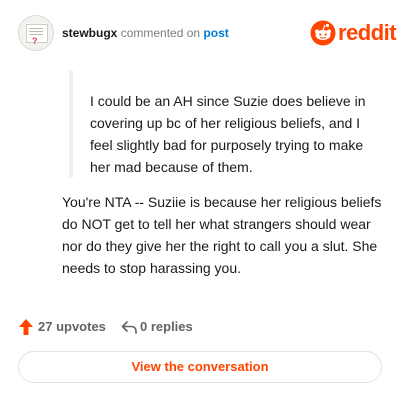 The width and height of the screenshot is (400, 400). Describe the element at coordinates (367, 32) in the screenshot. I see `reddit-wordmark: reddit` at that location.